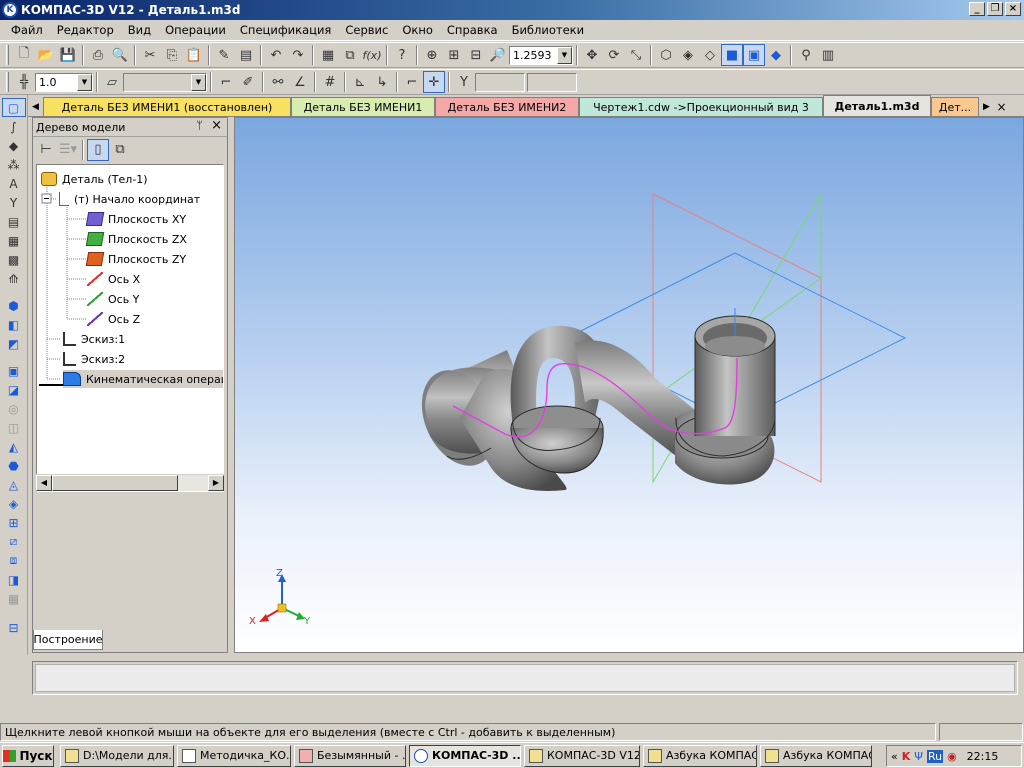 This screenshot has width=1024, height=768. Describe the element at coordinates (14, 221) in the screenshot. I see `measure-icon: ▤` at that location.